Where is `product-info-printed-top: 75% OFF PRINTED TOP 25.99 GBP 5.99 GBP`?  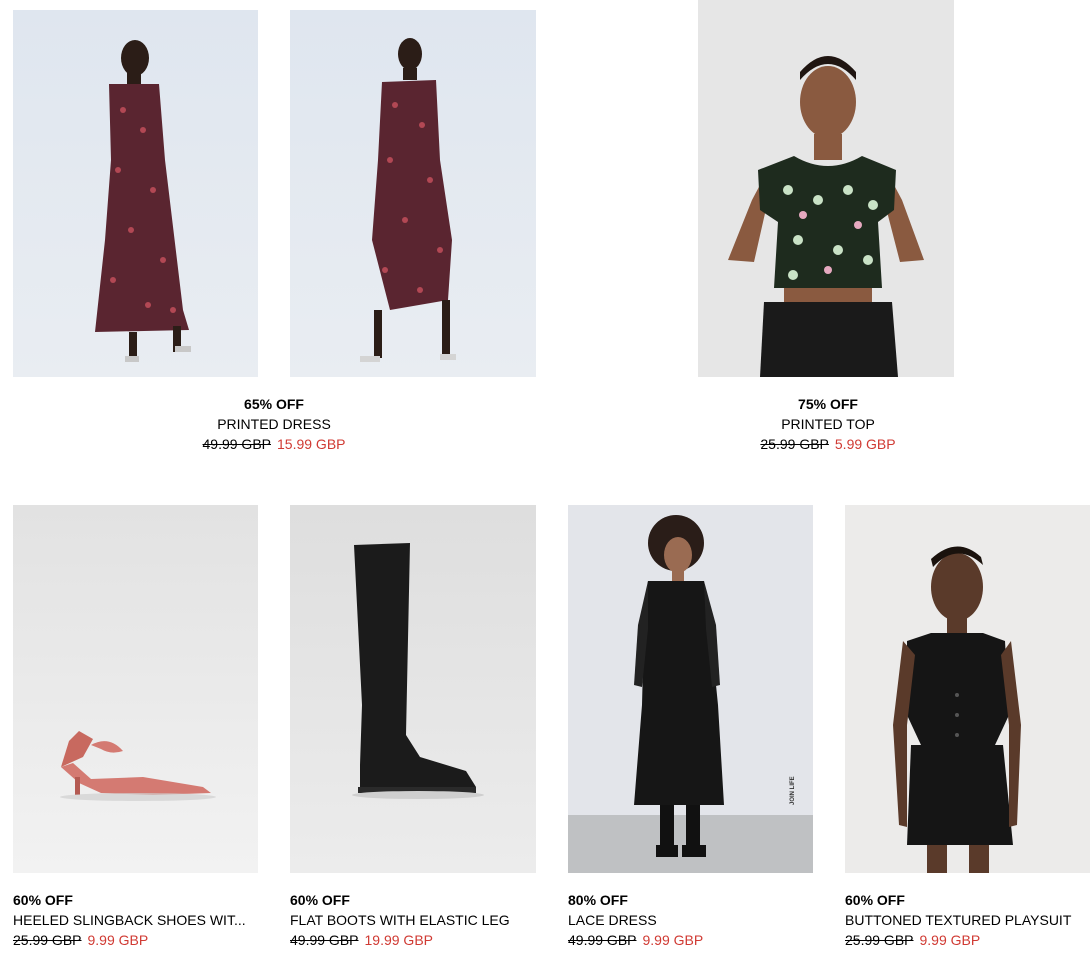
product-info-printed-top: 75% OFF PRINTED TOP 25.99 GBP 5.99 GBP is located at coordinates (828, 424).